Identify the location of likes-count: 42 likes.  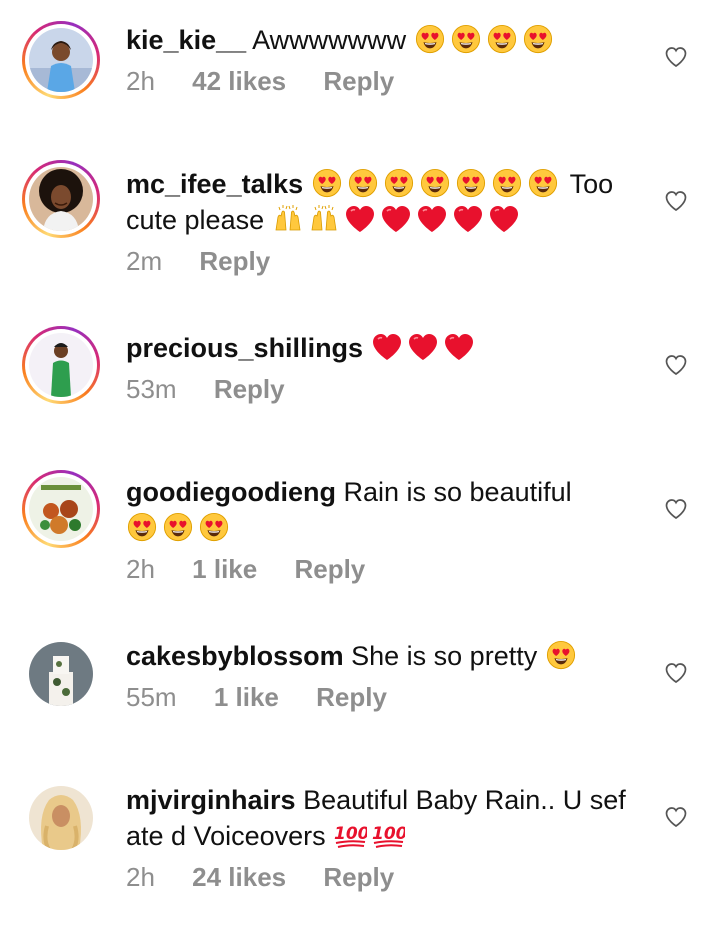
(239, 81).